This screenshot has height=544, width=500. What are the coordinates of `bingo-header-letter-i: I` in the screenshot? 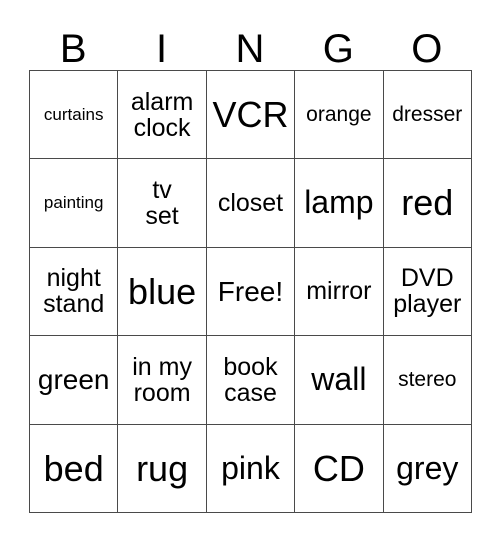 It's located at (162, 49).